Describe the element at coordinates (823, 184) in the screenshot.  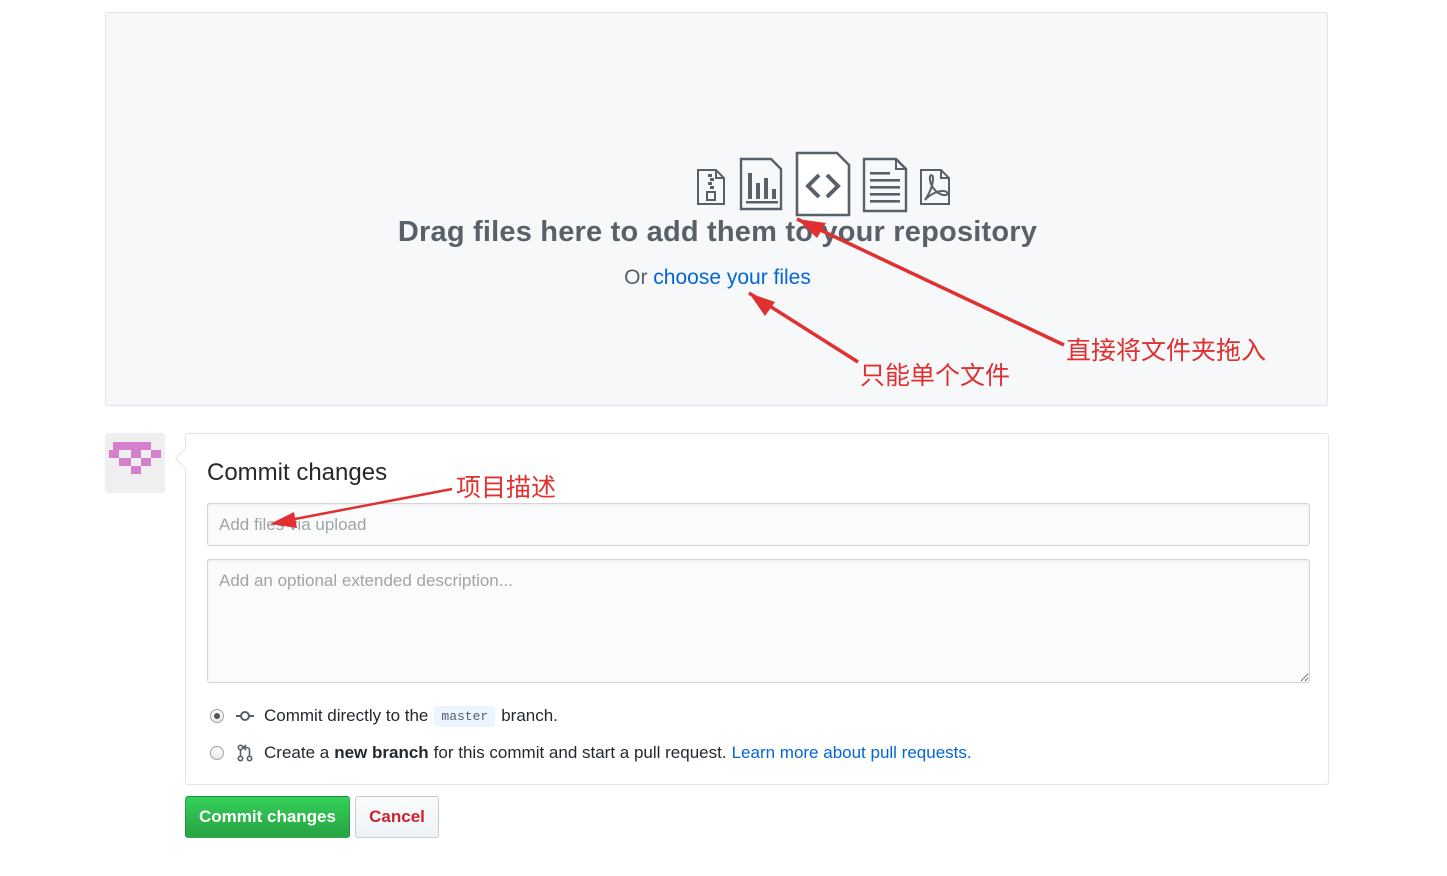
I see `file-code-icon` at that location.